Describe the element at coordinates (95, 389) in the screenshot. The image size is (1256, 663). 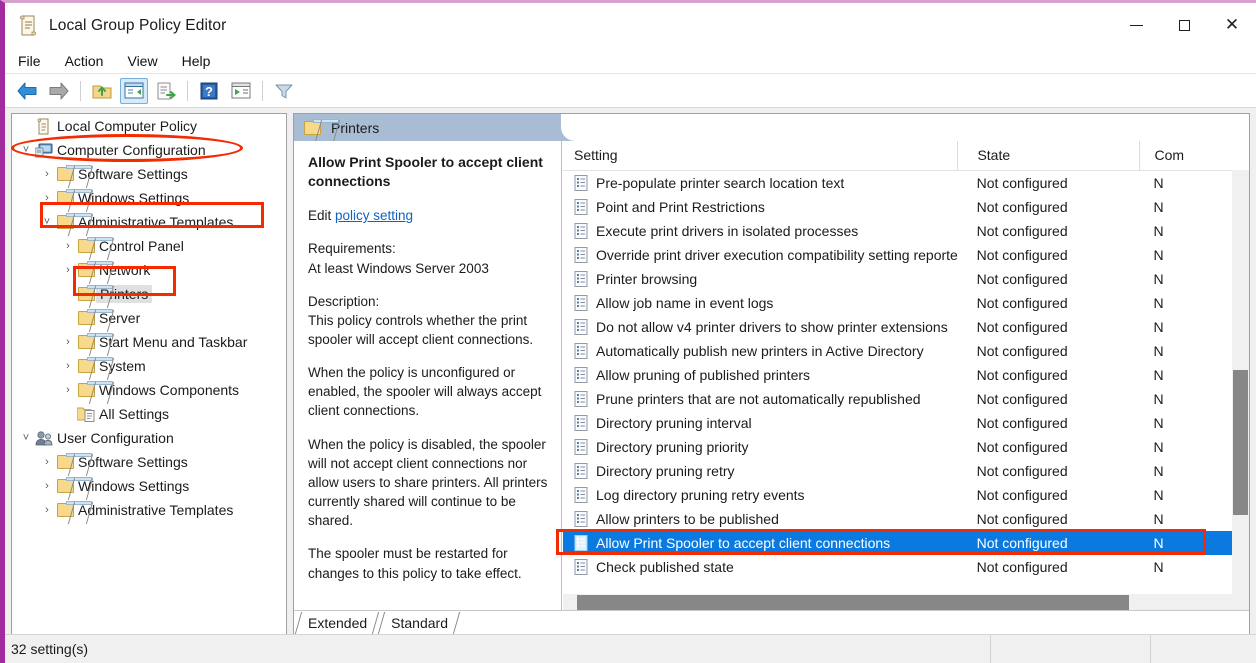
I see `folder-icon` at that location.